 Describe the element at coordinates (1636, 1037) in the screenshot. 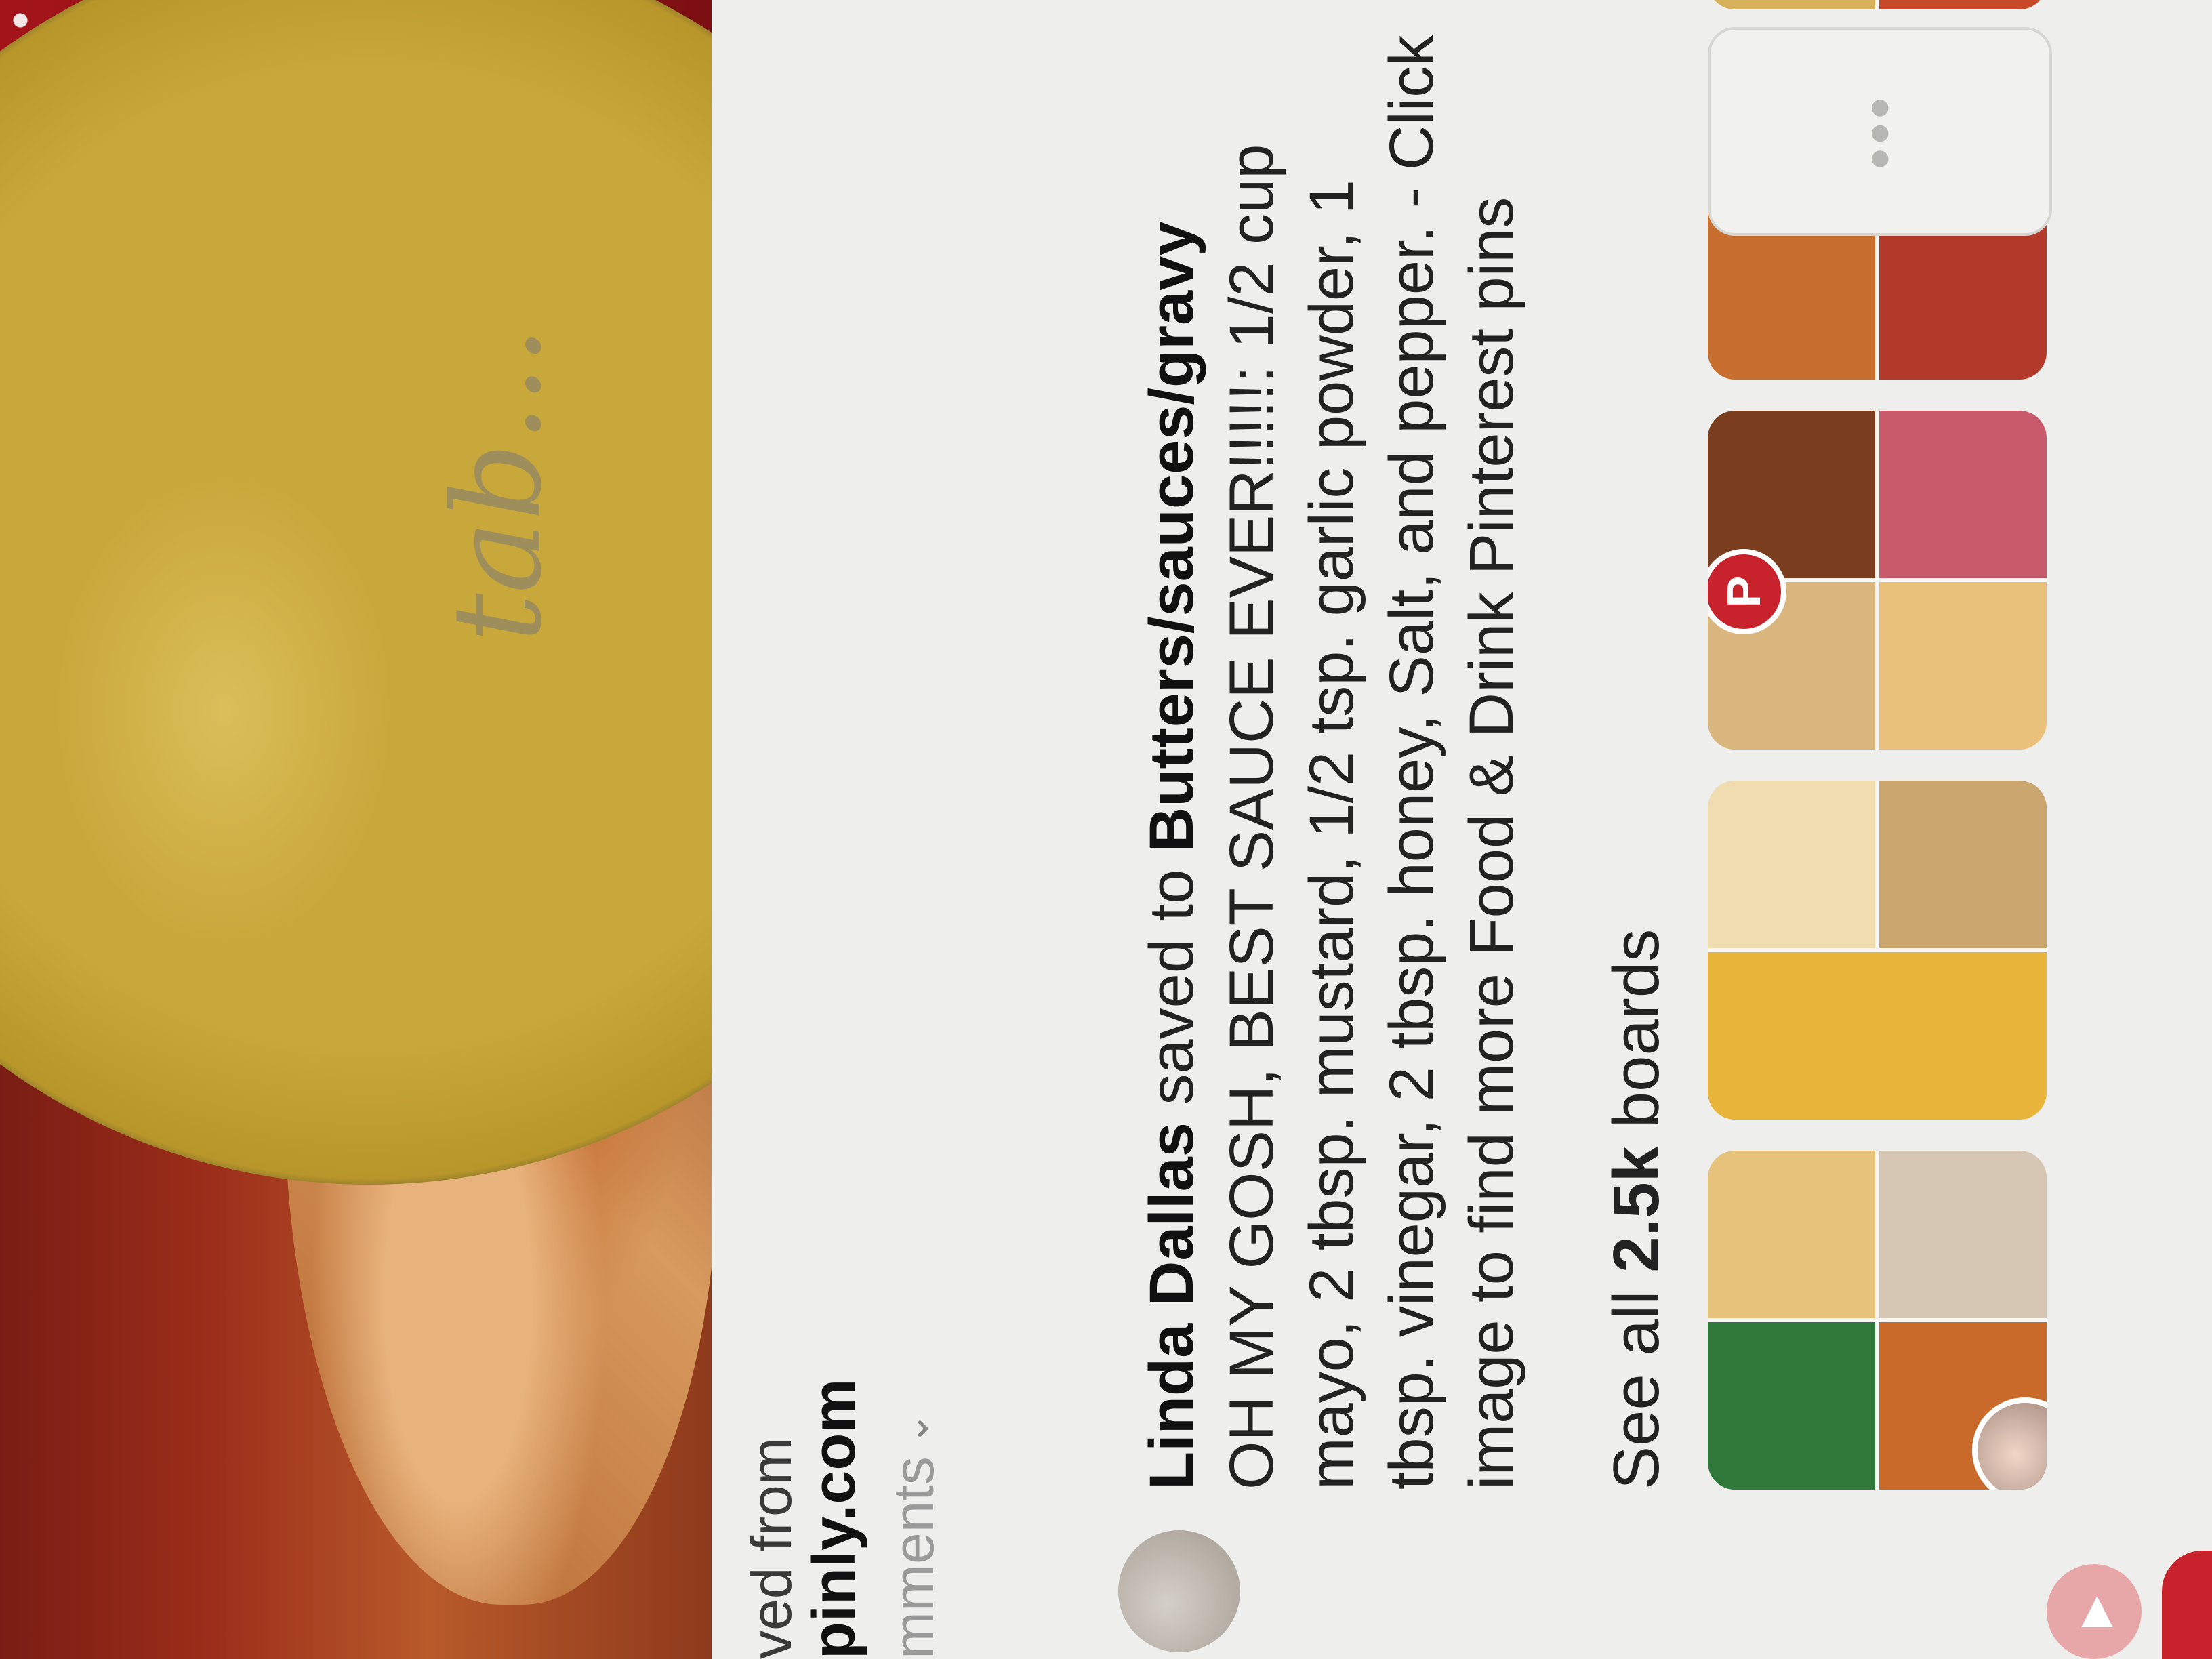

I see `see-all-suffix: boards` at that location.